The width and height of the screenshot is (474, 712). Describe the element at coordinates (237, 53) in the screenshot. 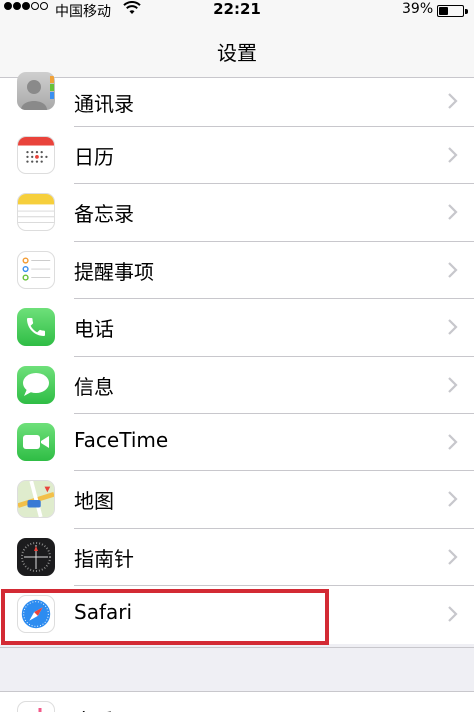

I see `page-title: 设置` at that location.